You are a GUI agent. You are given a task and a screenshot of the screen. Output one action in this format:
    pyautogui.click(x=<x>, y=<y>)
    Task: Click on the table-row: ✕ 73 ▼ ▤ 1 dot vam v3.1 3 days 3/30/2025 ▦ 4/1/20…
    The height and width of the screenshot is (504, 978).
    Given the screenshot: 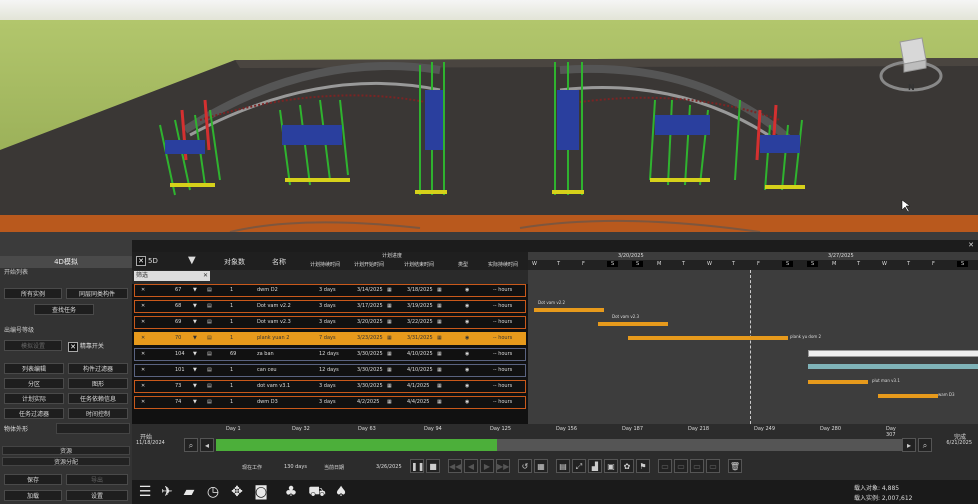 What is the action you would take?
    pyautogui.click(x=330, y=386)
    